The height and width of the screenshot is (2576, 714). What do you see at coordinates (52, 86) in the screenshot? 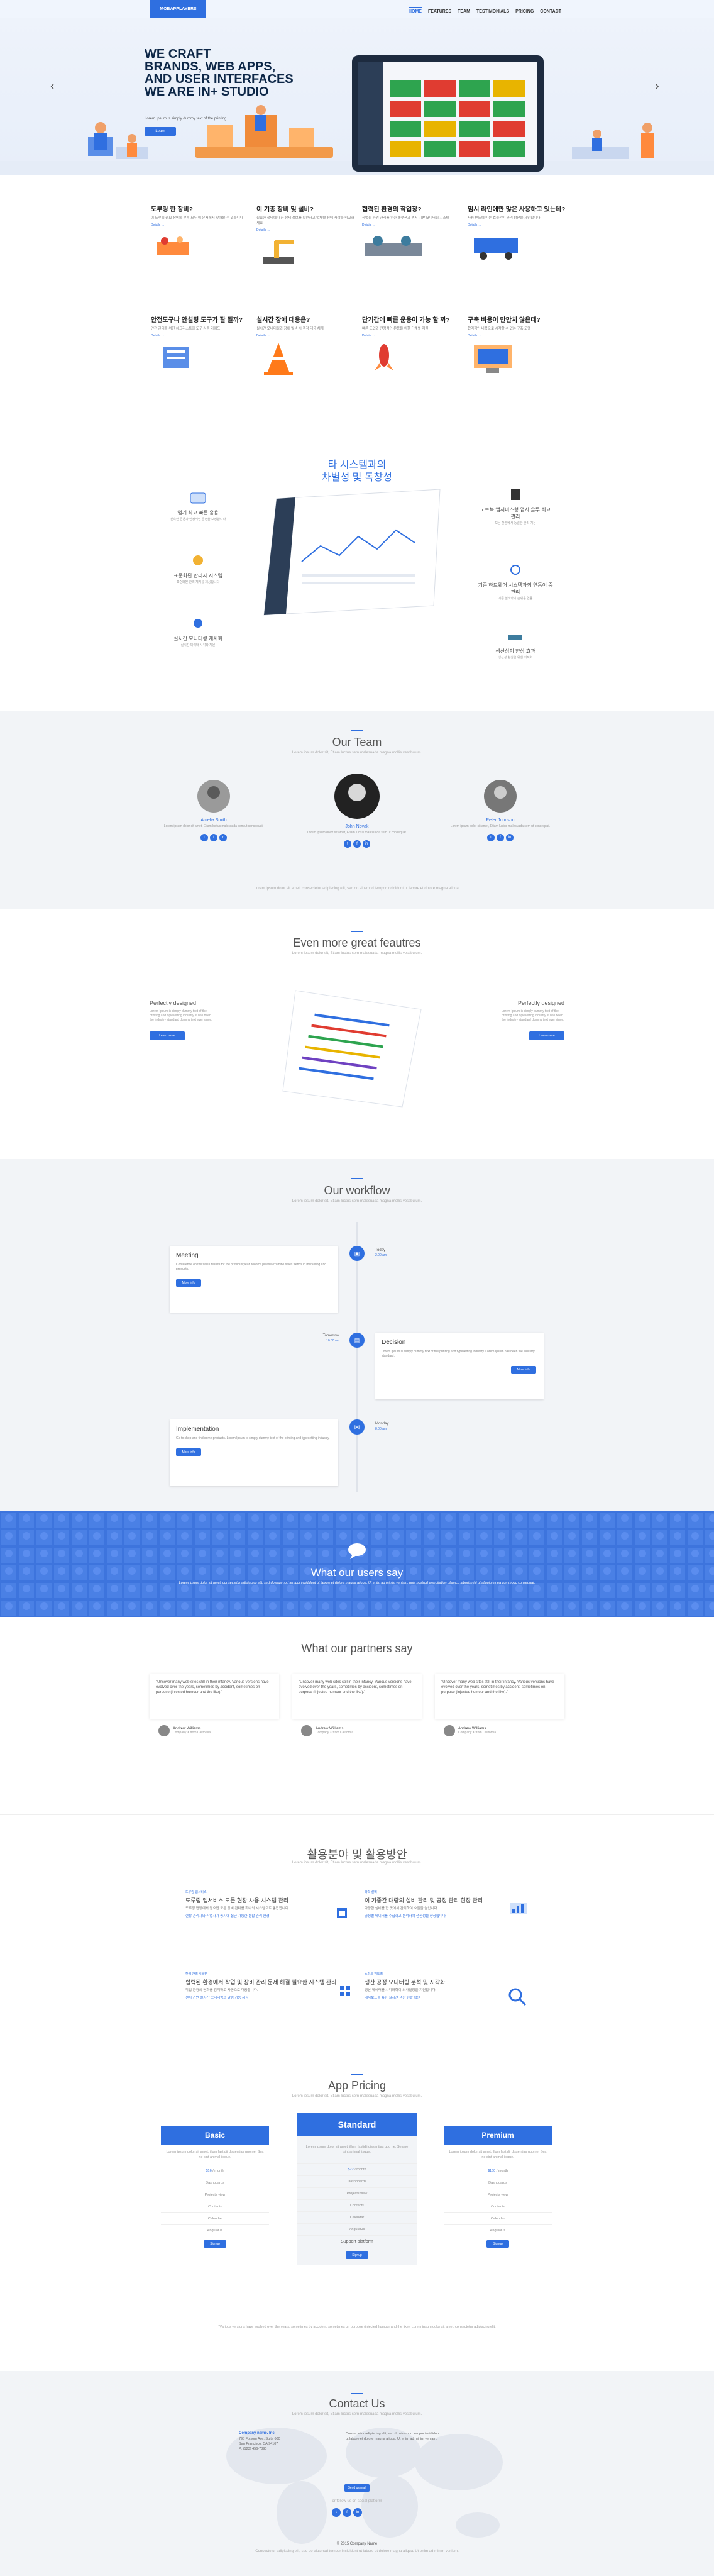
I see `carousel-prev-icon: ‹` at bounding box center [52, 86].